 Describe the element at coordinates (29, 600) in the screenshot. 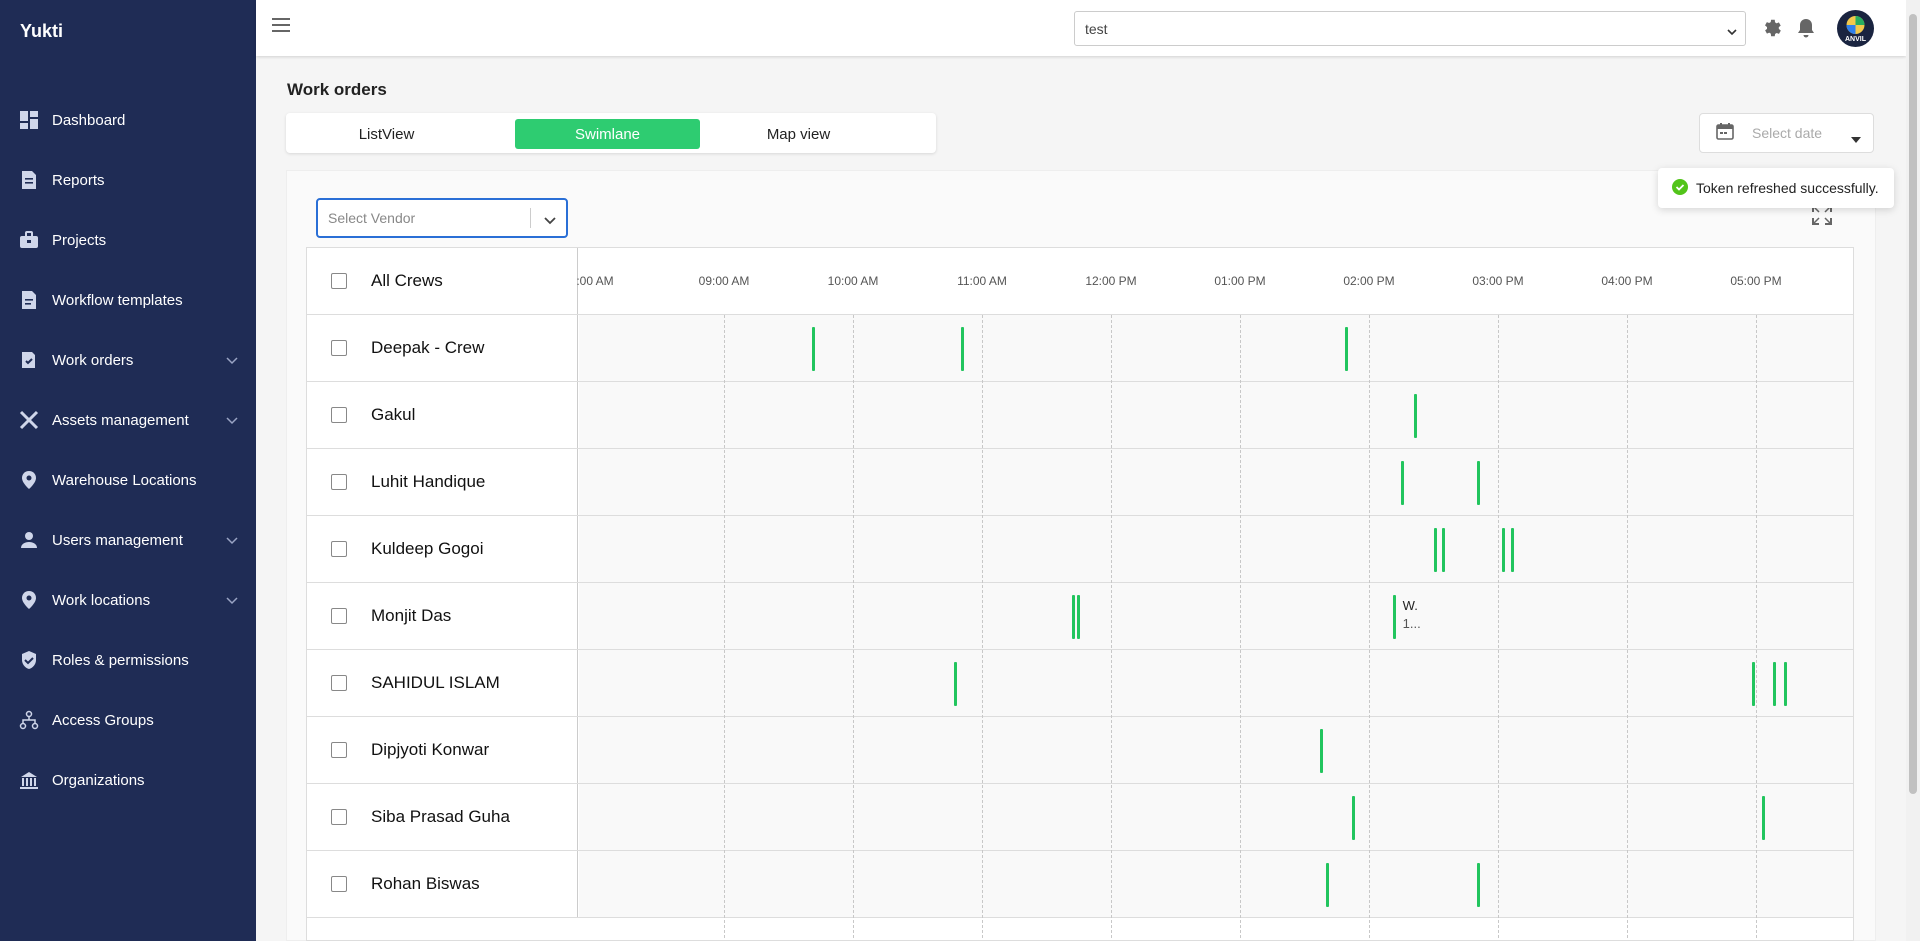

I see `location-pin-icon` at that location.